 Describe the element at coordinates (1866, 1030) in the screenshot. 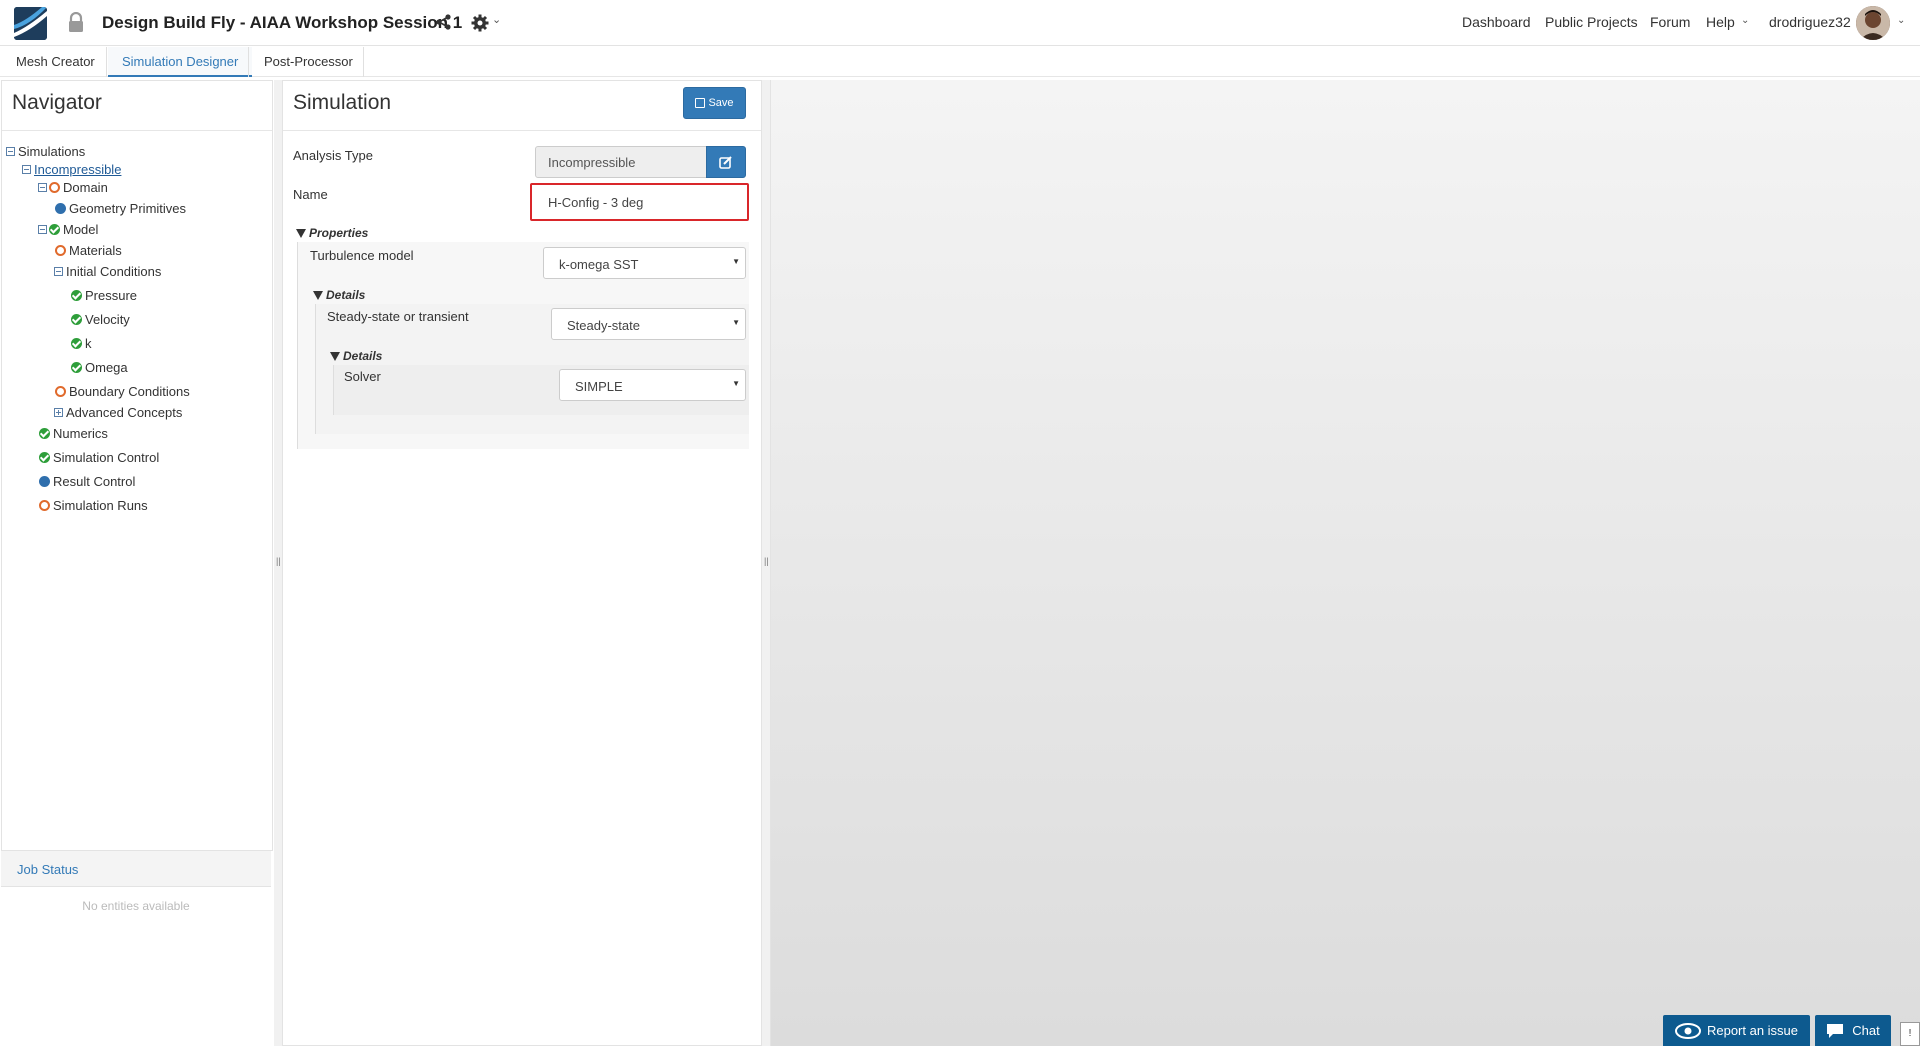

I see `chat-label: Chat` at that location.